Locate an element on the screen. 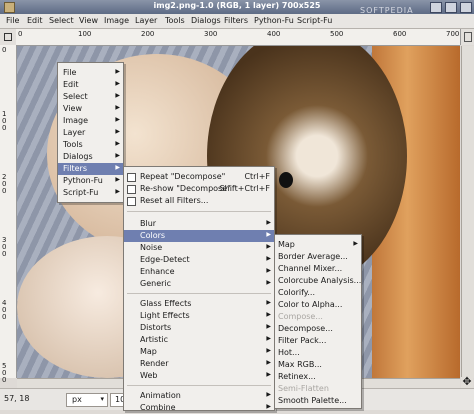 This screenshot has height=414, width=474. ruler-label: 600 is located at coordinates (400, 34).